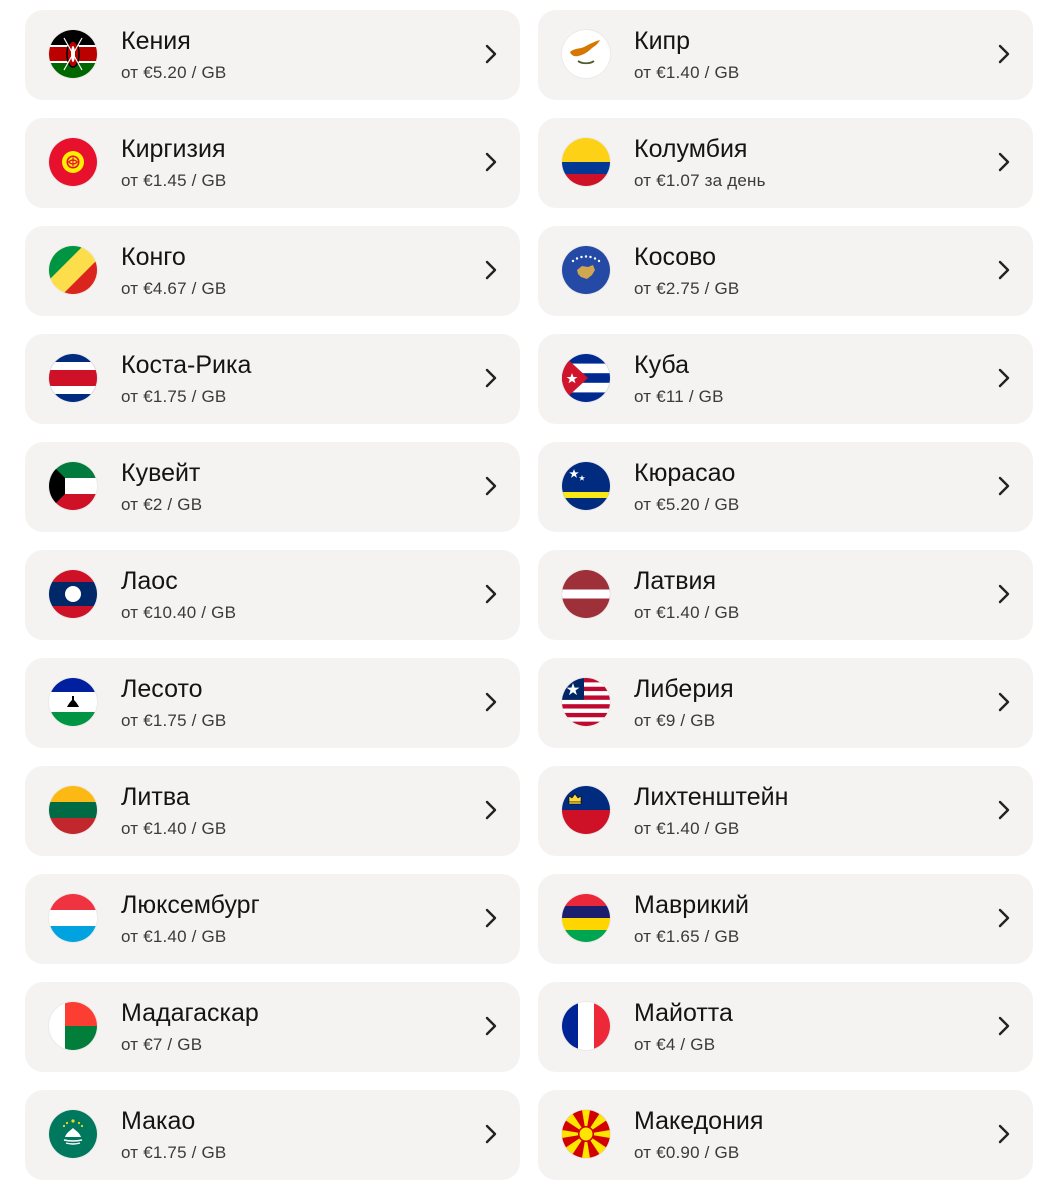 The image size is (1059, 1192). Describe the element at coordinates (158, 1121) in the screenshot. I see `country-name: Макао` at that location.